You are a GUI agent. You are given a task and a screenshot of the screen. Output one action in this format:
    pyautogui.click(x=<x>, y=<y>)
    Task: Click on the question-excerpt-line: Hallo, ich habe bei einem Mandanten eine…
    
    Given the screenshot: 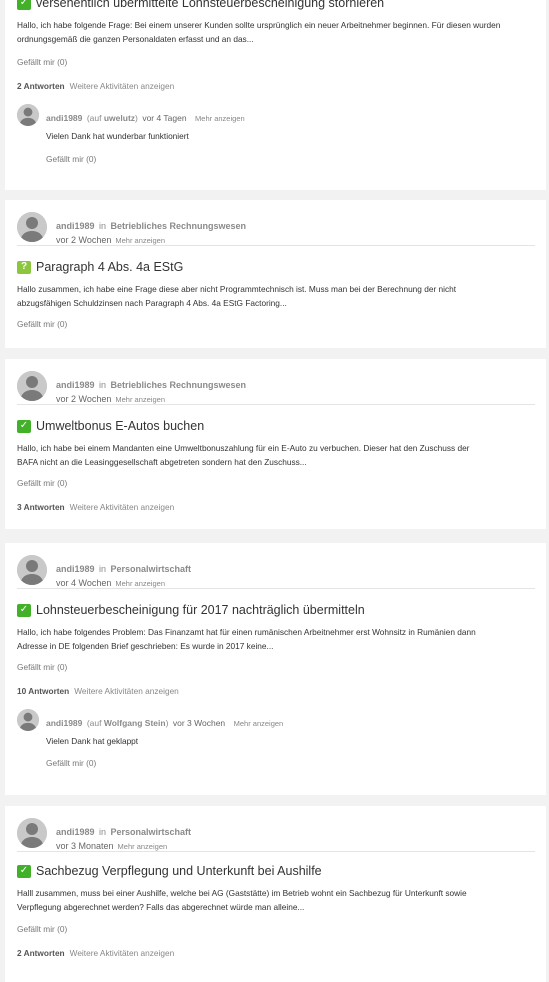 What is the action you would take?
    pyautogui.click(x=243, y=448)
    